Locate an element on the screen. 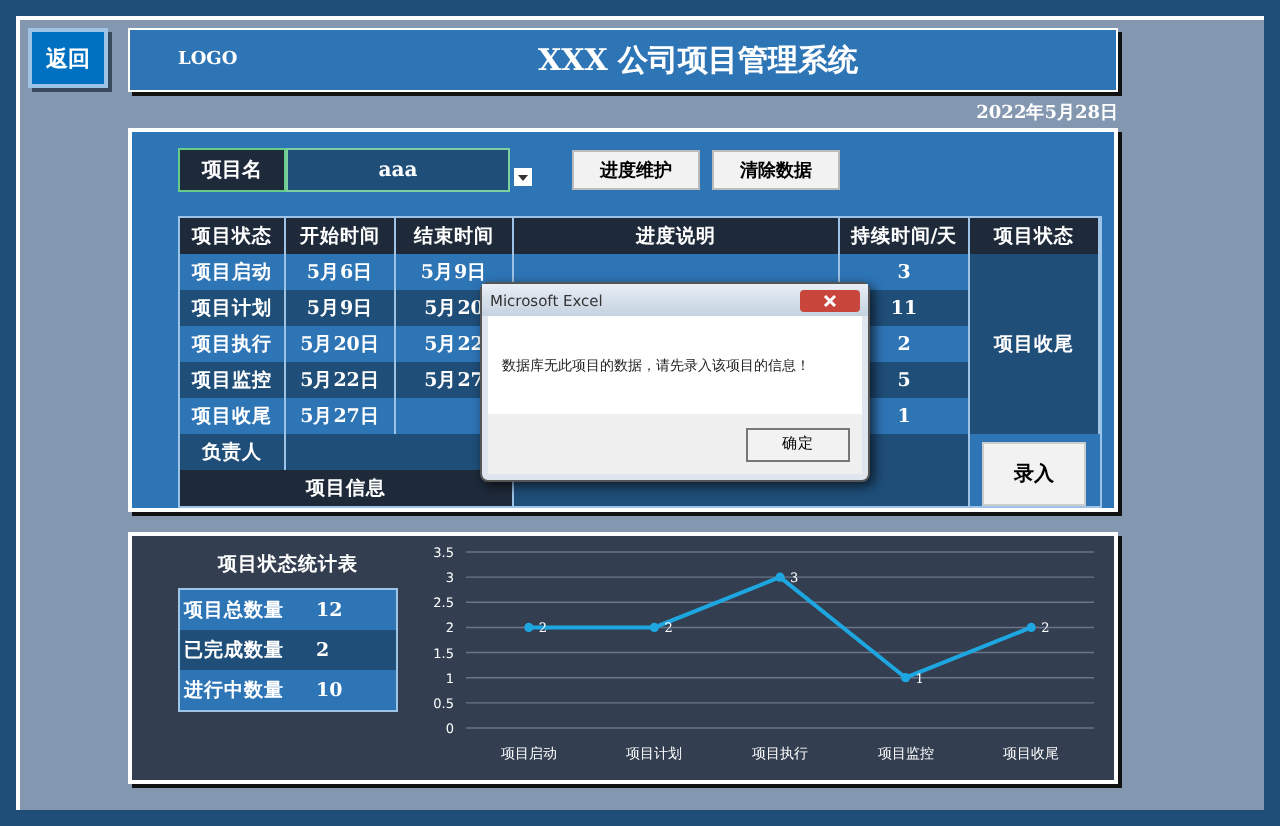 The height and width of the screenshot is (826, 1280). table-cell: 5月9日 is located at coordinates (341, 308).